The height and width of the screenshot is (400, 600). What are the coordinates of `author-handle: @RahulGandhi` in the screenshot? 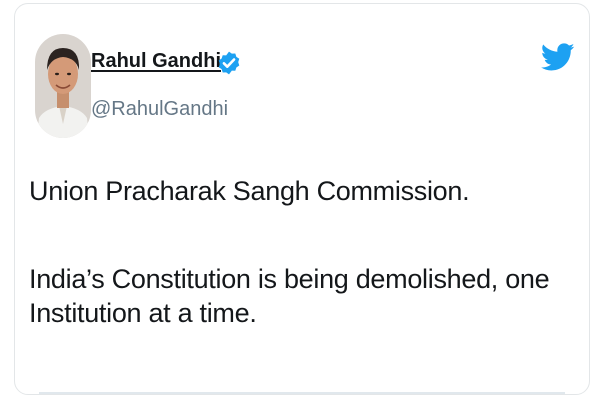 It's located at (159, 109).